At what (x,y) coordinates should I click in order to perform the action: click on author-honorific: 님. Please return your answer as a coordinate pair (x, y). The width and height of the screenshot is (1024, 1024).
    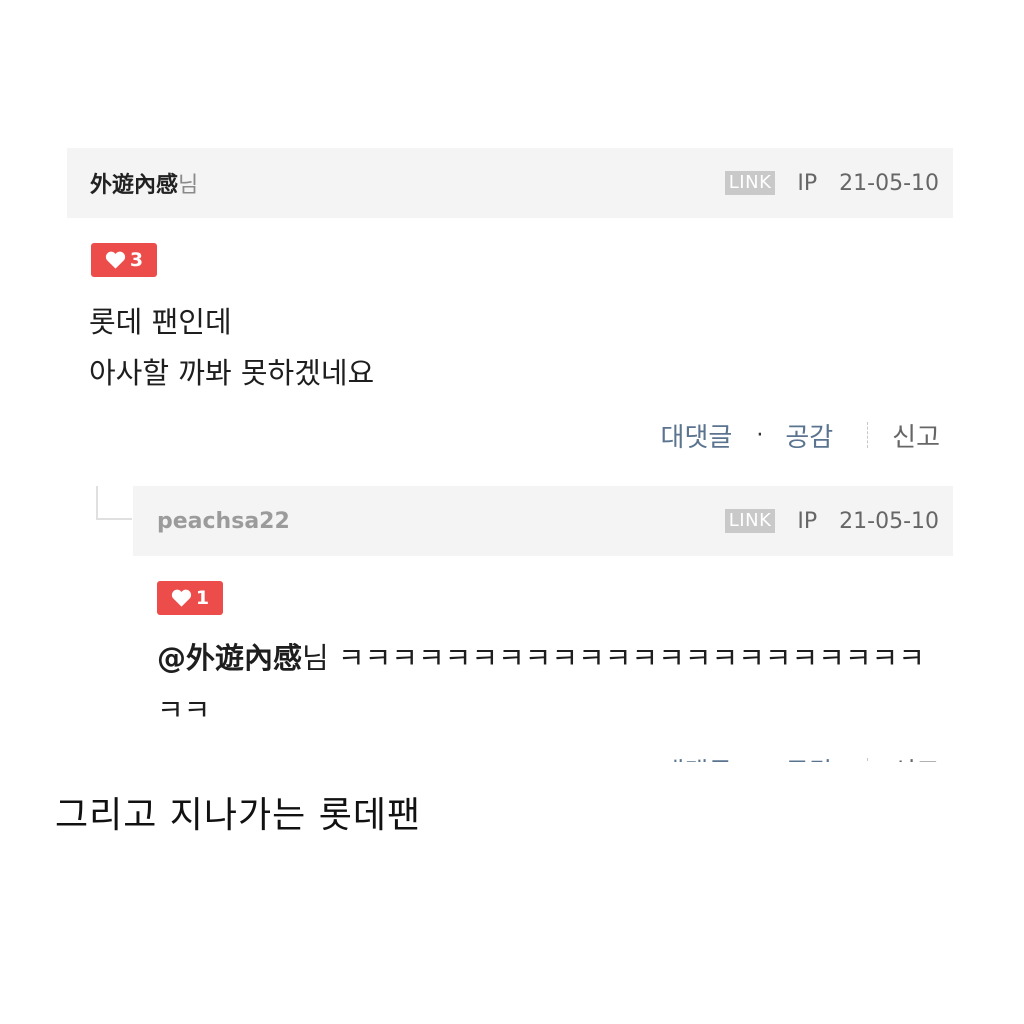
    Looking at the image, I should click on (188, 185).